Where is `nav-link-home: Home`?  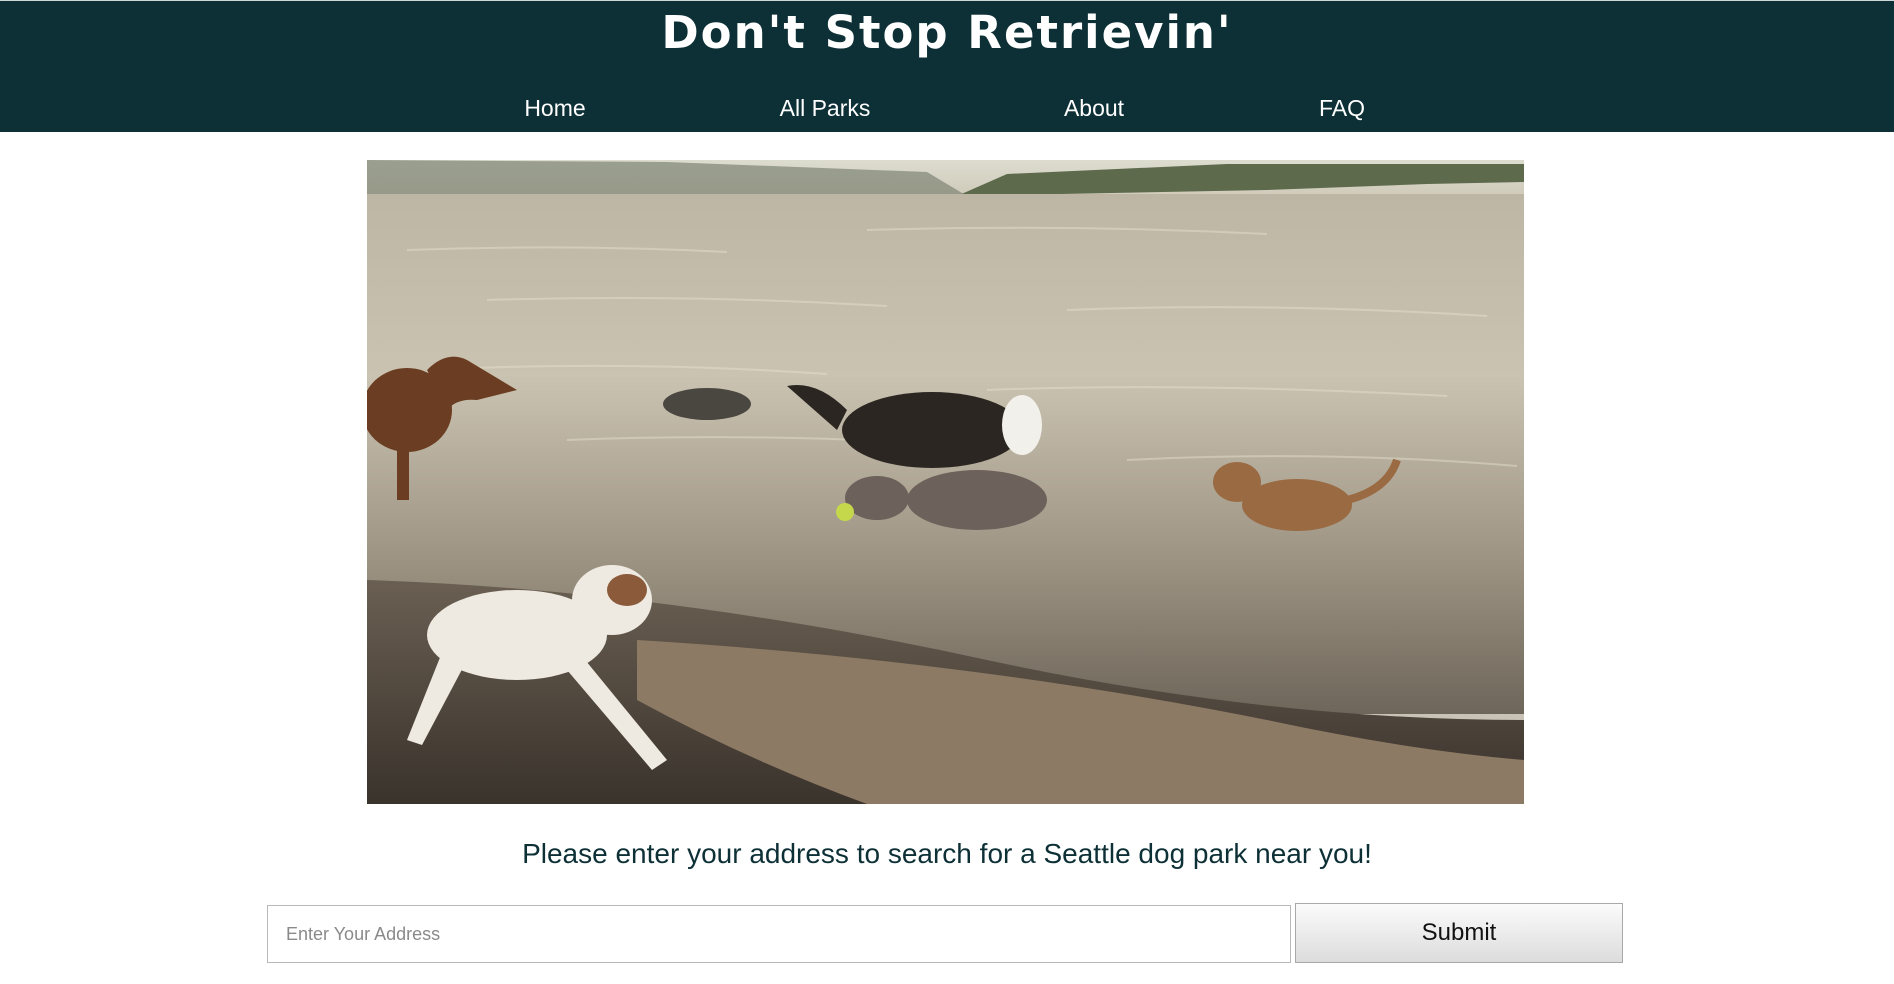 nav-link-home: Home is located at coordinates (554, 108).